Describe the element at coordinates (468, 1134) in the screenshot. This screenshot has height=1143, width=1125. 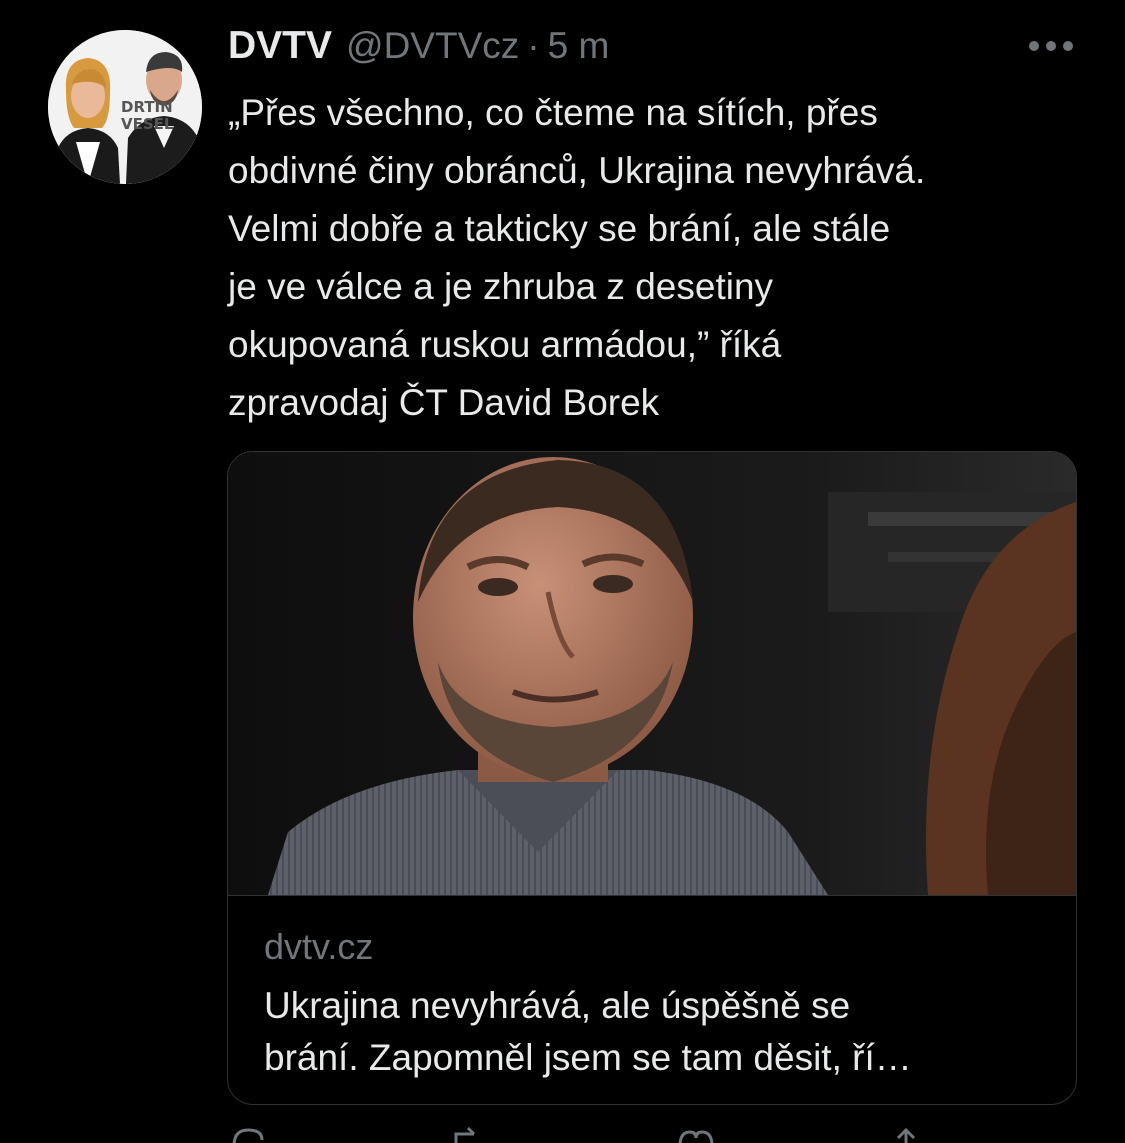
I see `retweet-icon` at that location.